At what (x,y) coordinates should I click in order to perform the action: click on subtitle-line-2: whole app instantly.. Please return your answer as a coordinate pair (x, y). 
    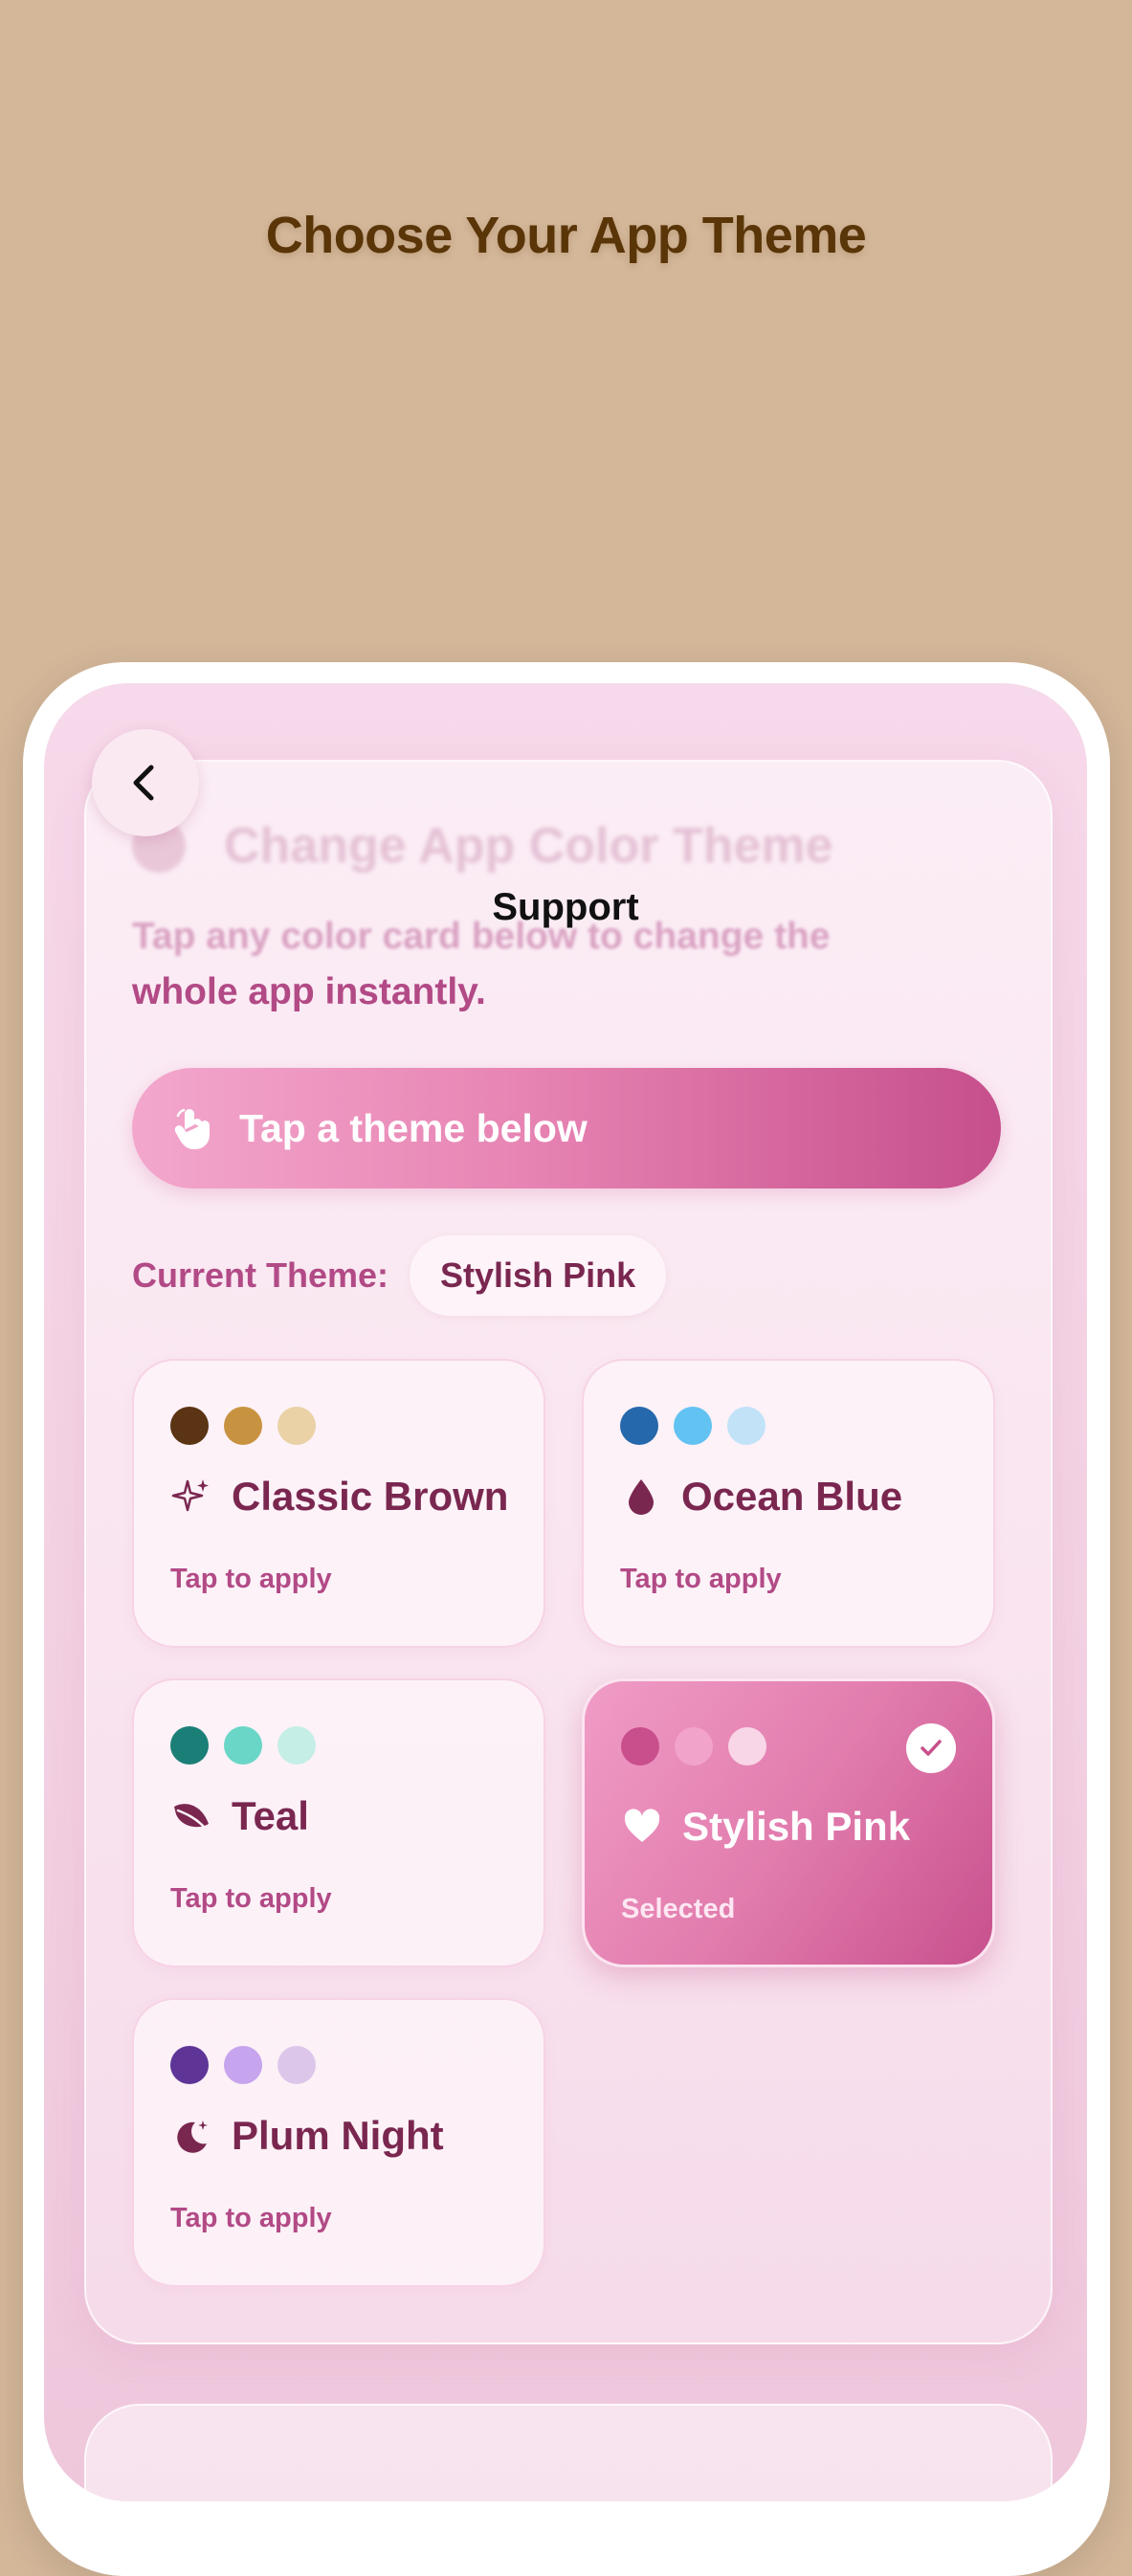
    Looking at the image, I should click on (309, 992).